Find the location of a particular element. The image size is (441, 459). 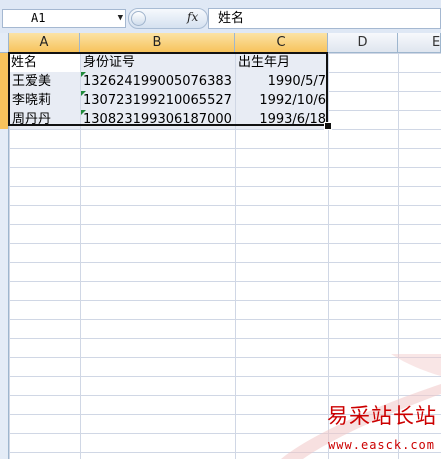

cell-b2: 132624199005076383 is located at coordinates (158, 81).